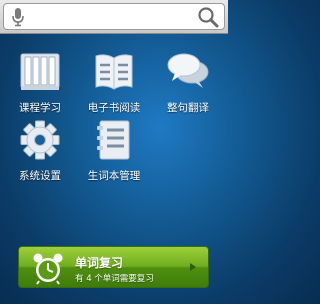 This screenshot has width=320, height=304. I want to click on search-bar, so click(114, 17).